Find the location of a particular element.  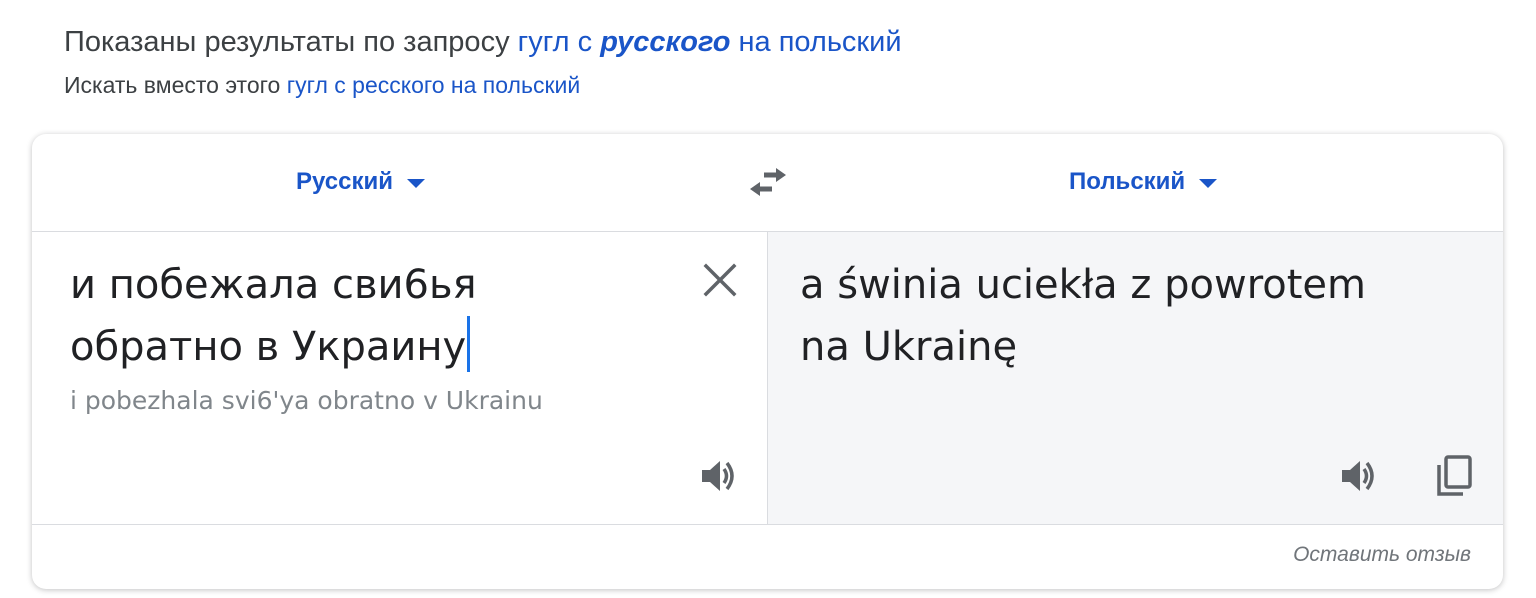

target-language-label: Польский is located at coordinates (1127, 181).